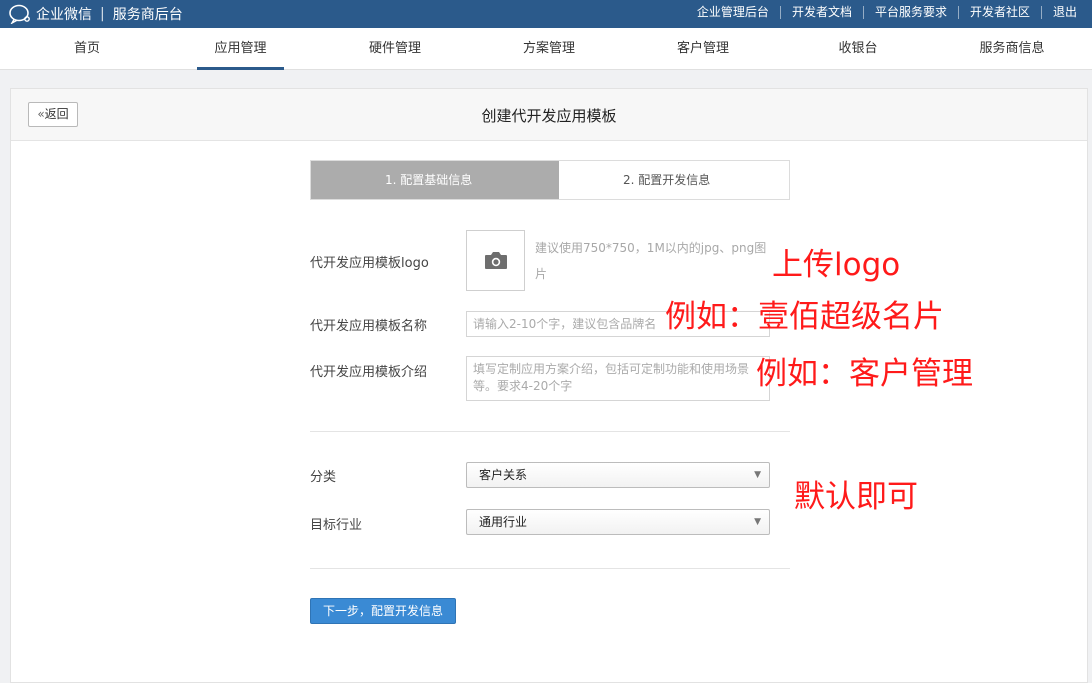 This screenshot has height=683, width=1092. What do you see at coordinates (836, 265) in the screenshot?
I see `annotation-upload-logo: 上传logo` at bounding box center [836, 265].